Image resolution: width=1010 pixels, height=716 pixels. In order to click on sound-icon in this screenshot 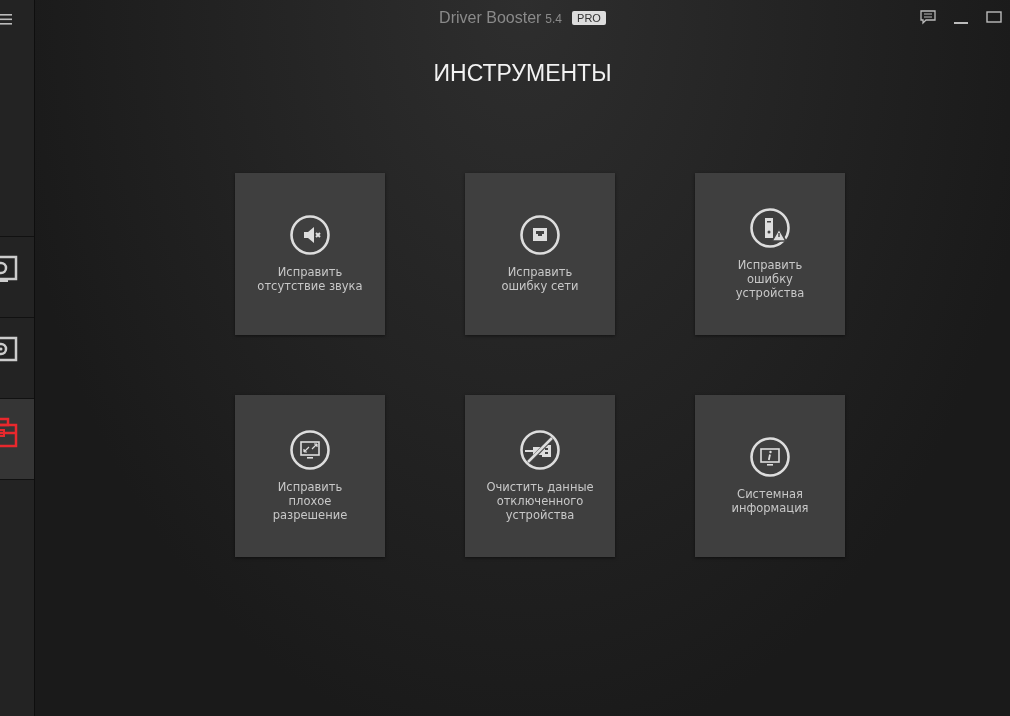, I will do `click(310, 235)`.